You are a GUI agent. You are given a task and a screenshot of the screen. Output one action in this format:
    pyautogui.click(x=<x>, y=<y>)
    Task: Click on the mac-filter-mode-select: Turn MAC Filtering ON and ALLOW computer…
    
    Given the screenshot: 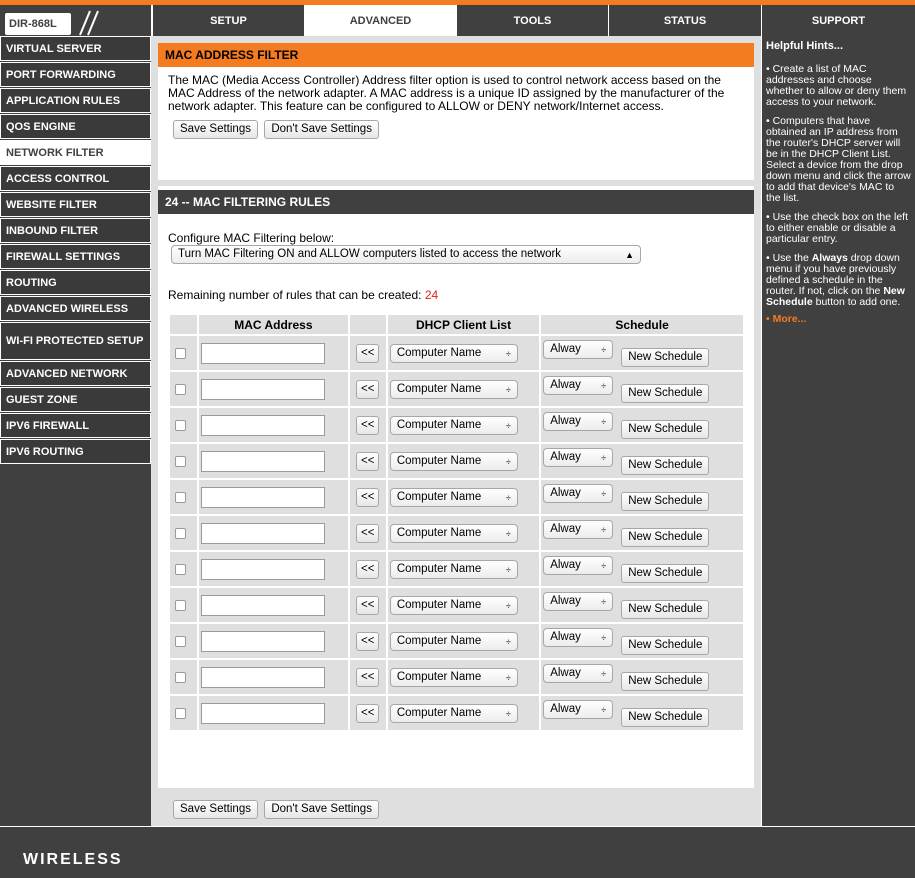 What is the action you would take?
    pyautogui.click(x=406, y=254)
    